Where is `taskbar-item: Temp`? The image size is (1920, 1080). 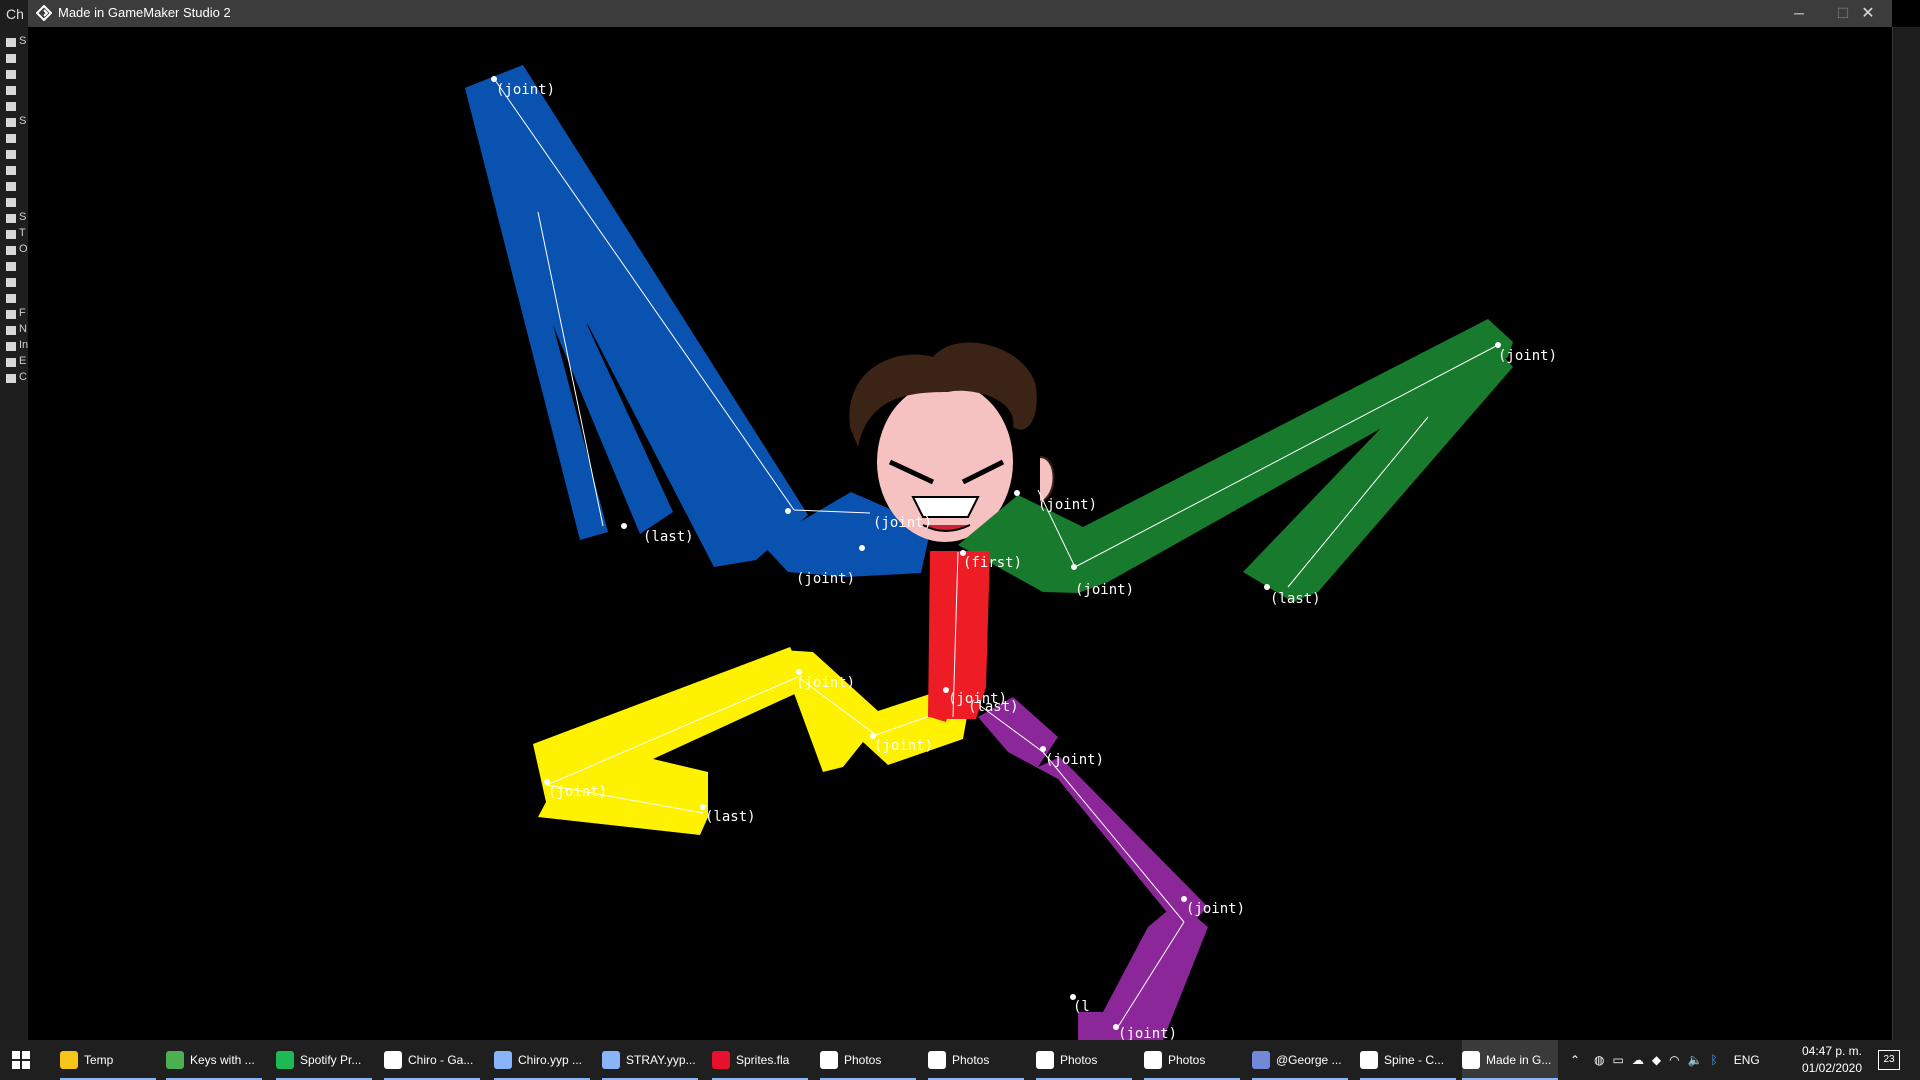
taskbar-item: Temp is located at coordinates (108, 1060).